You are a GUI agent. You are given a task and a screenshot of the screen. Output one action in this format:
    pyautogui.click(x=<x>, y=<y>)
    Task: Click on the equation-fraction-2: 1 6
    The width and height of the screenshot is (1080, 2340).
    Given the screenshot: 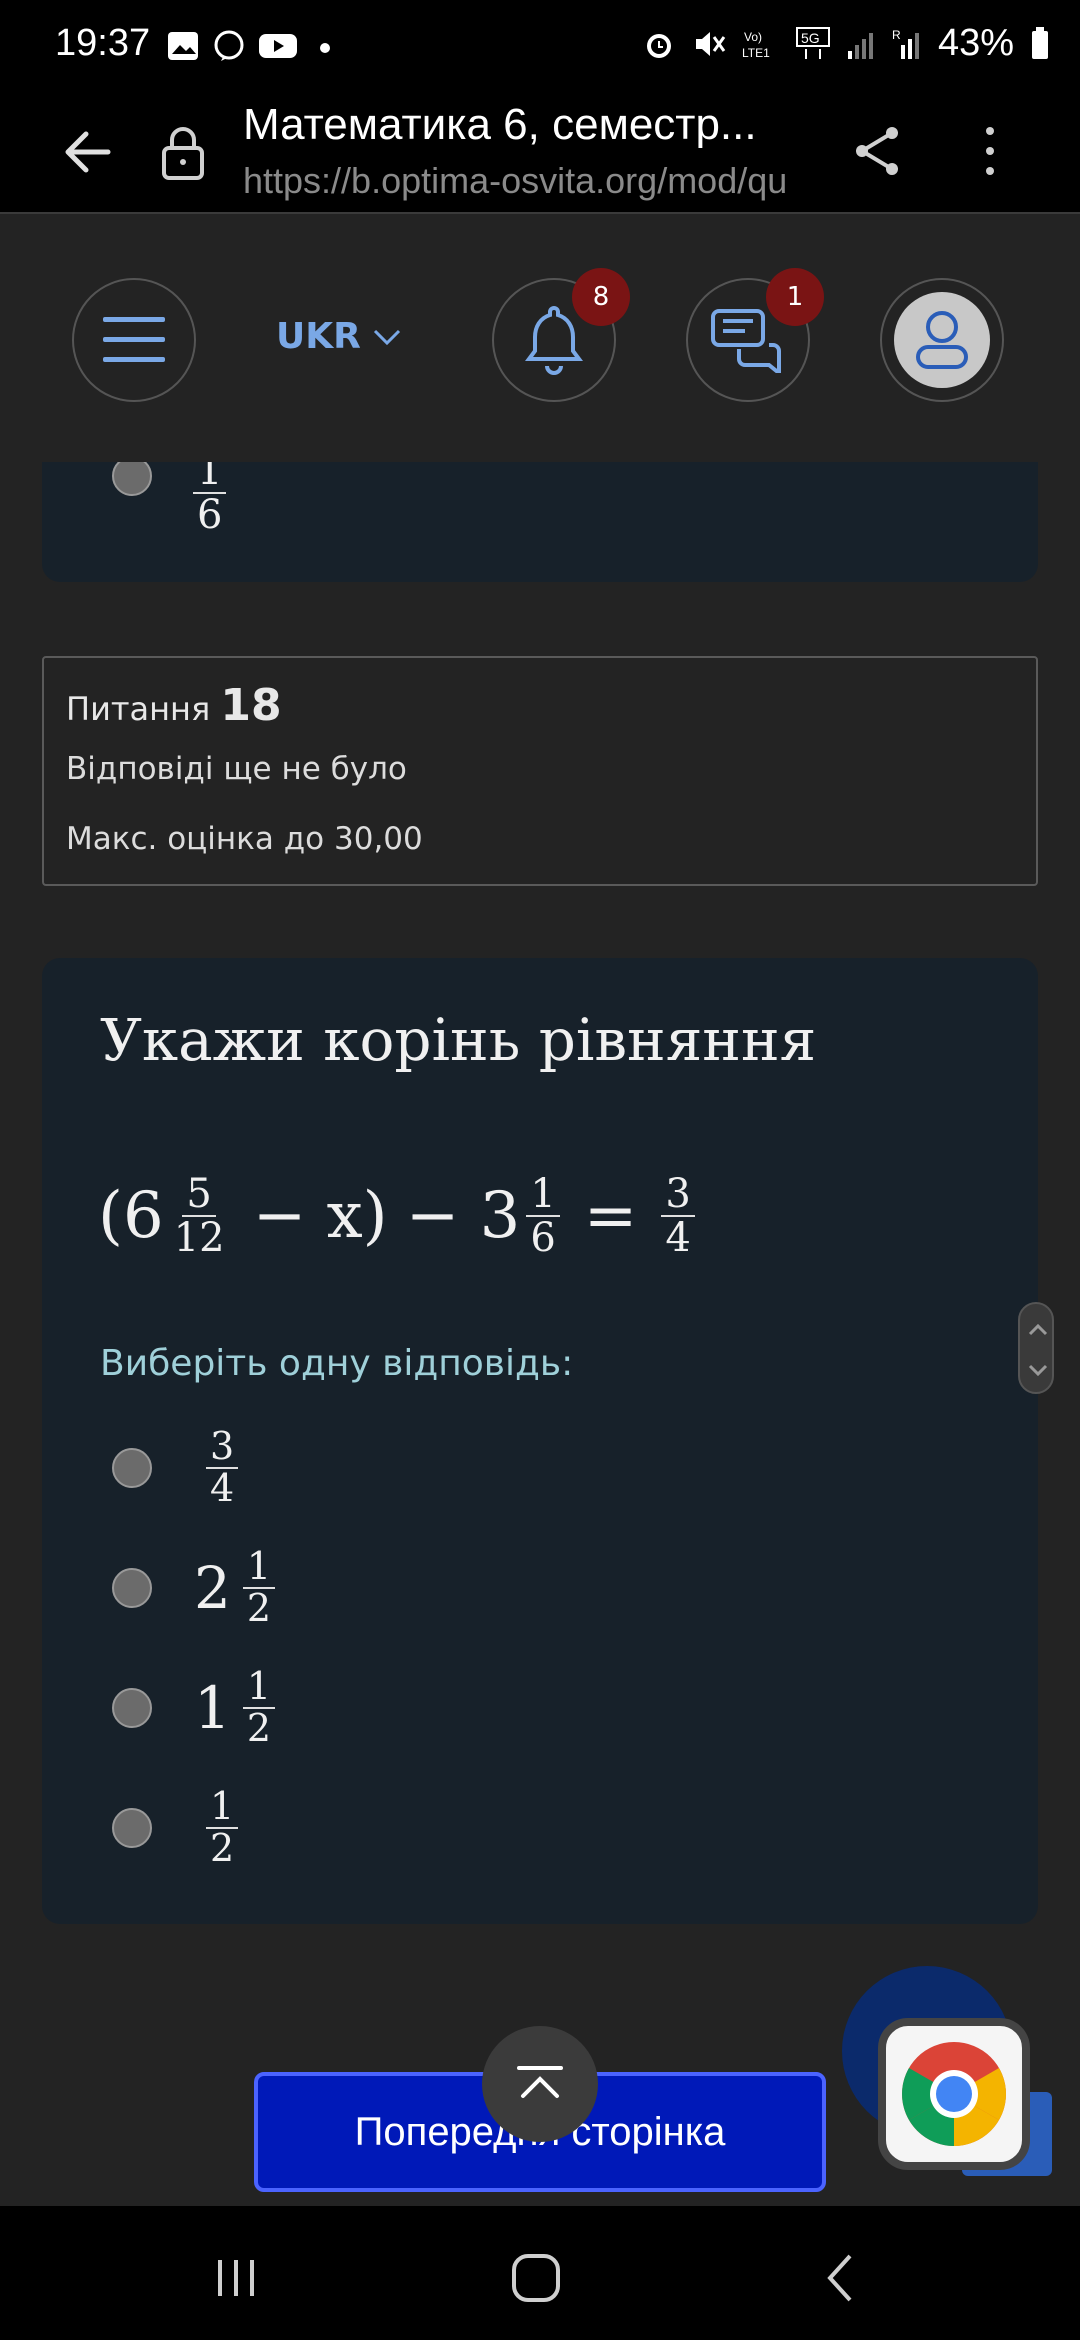 What is the action you would take?
    pyautogui.click(x=543, y=1217)
    